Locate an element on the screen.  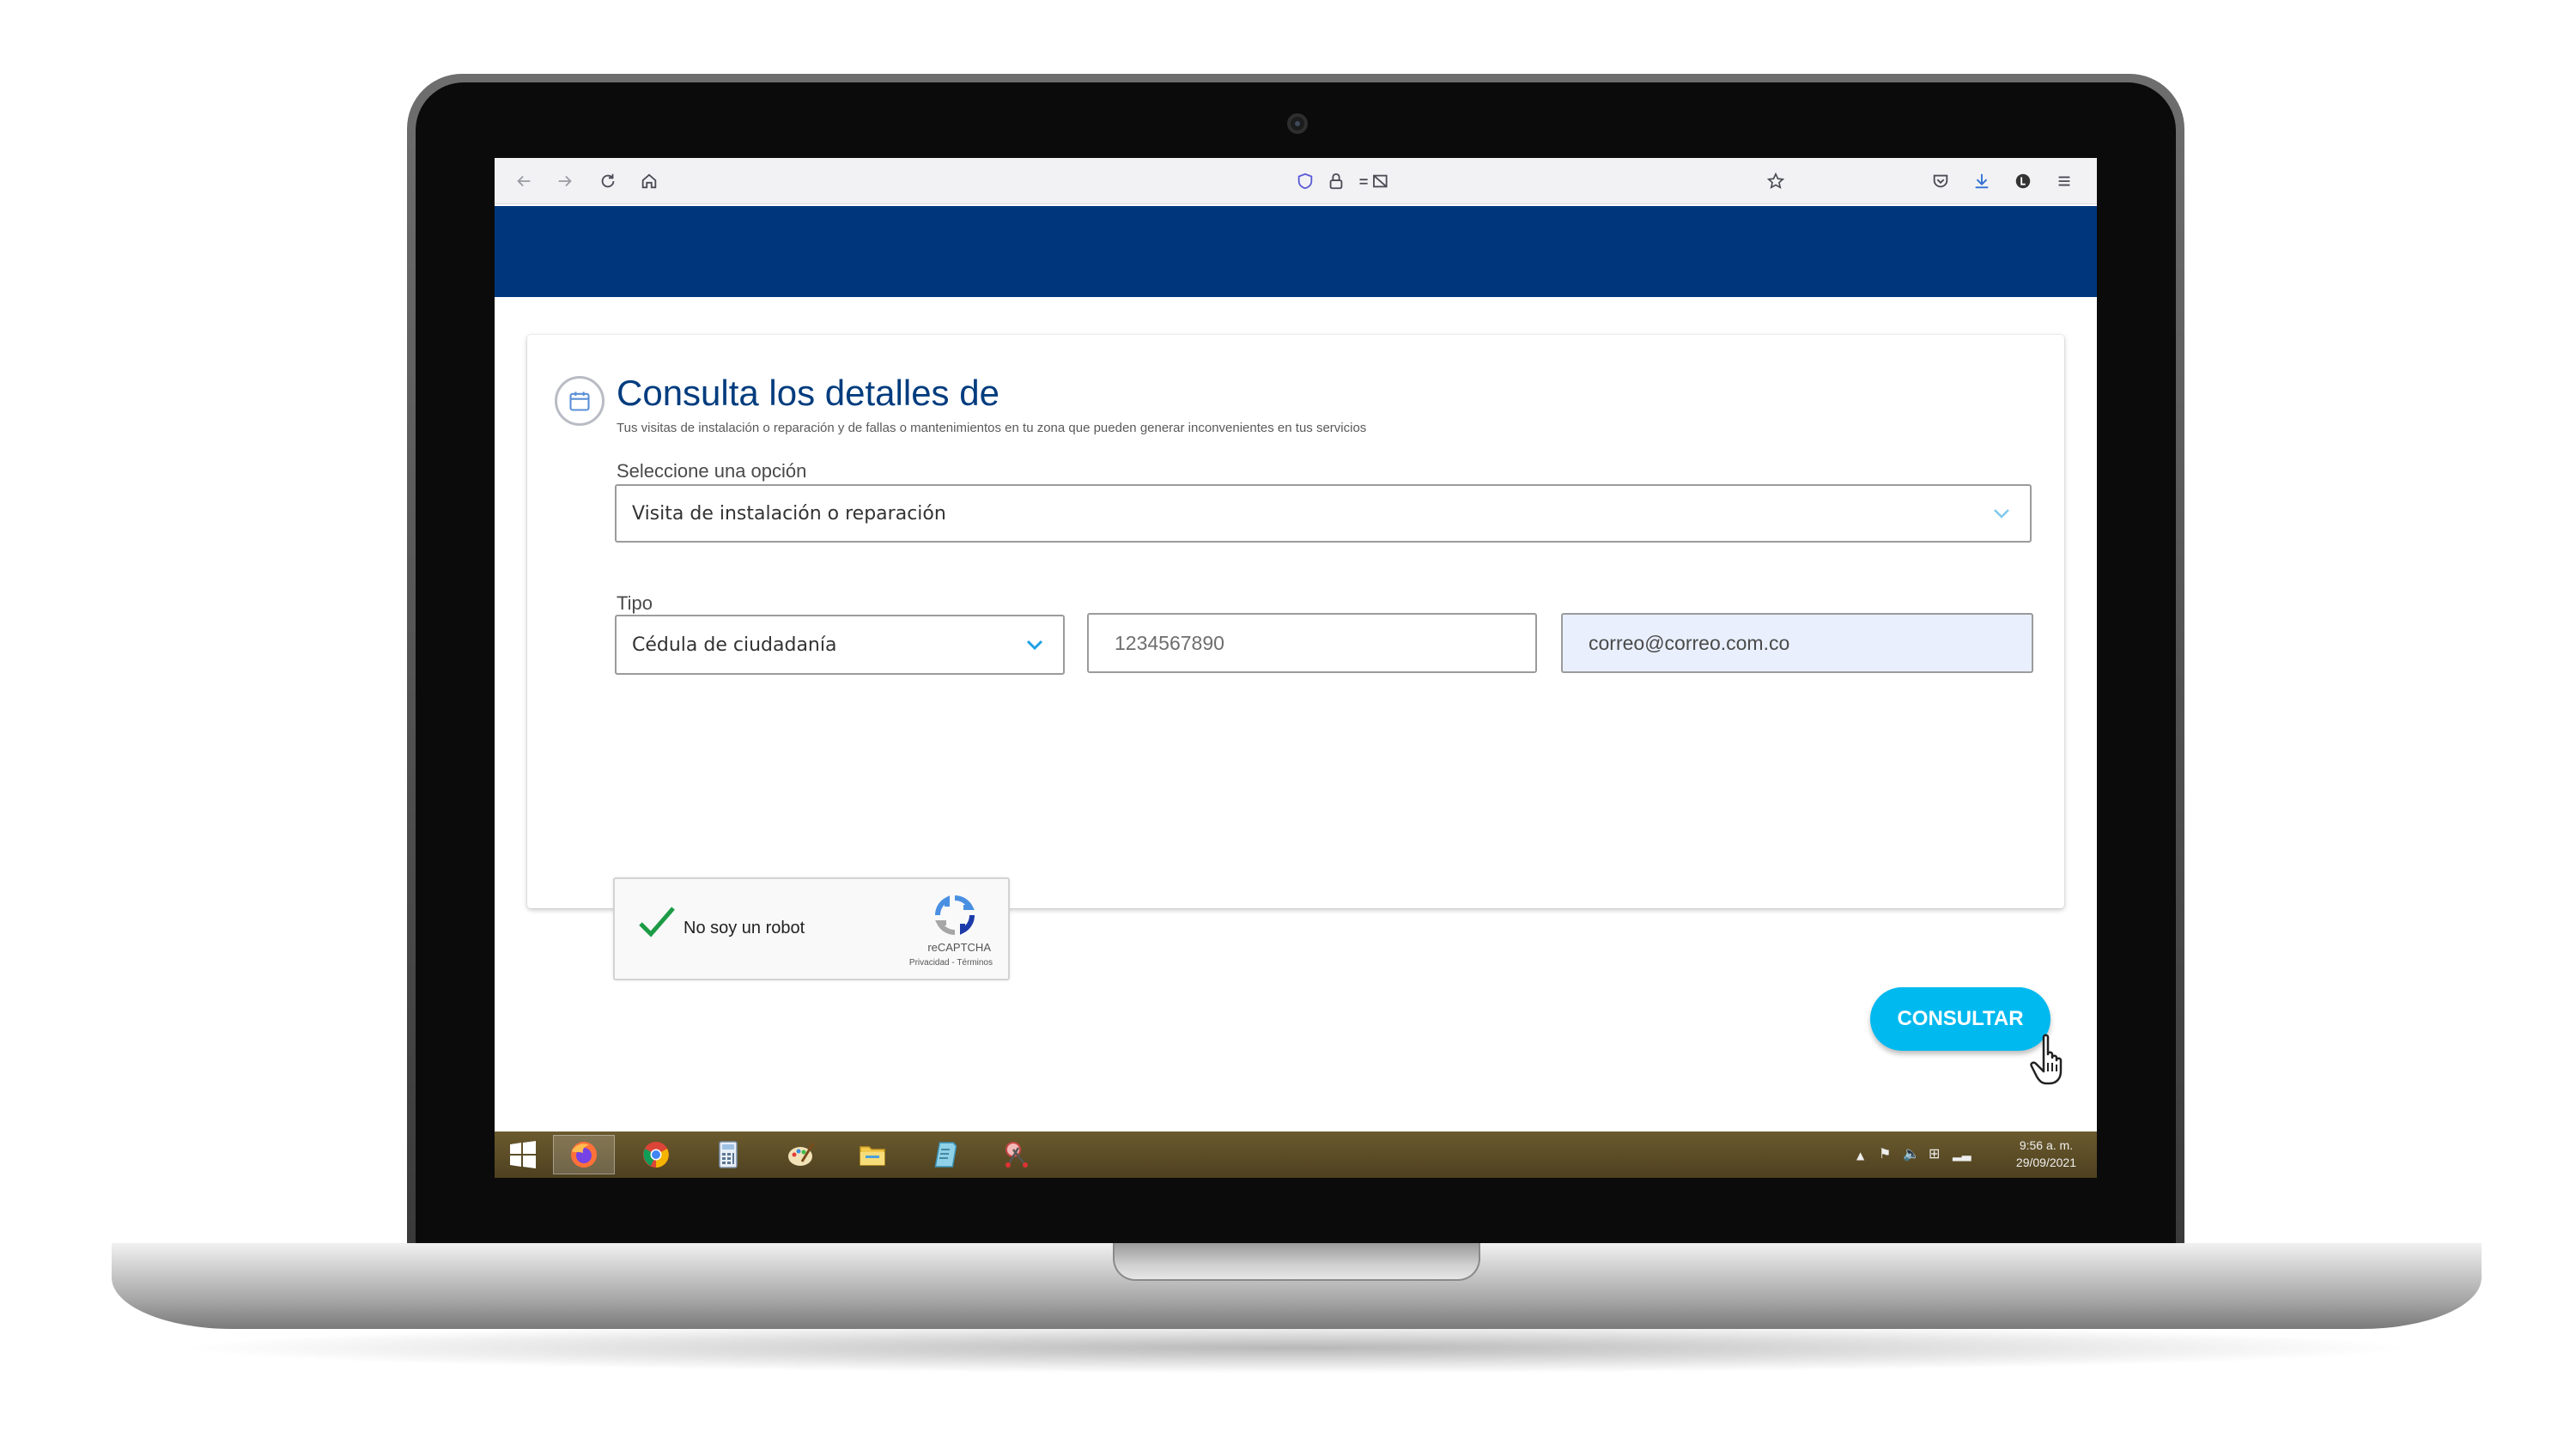
option-select: Visita de instalación o reparación is located at coordinates (1323, 514).